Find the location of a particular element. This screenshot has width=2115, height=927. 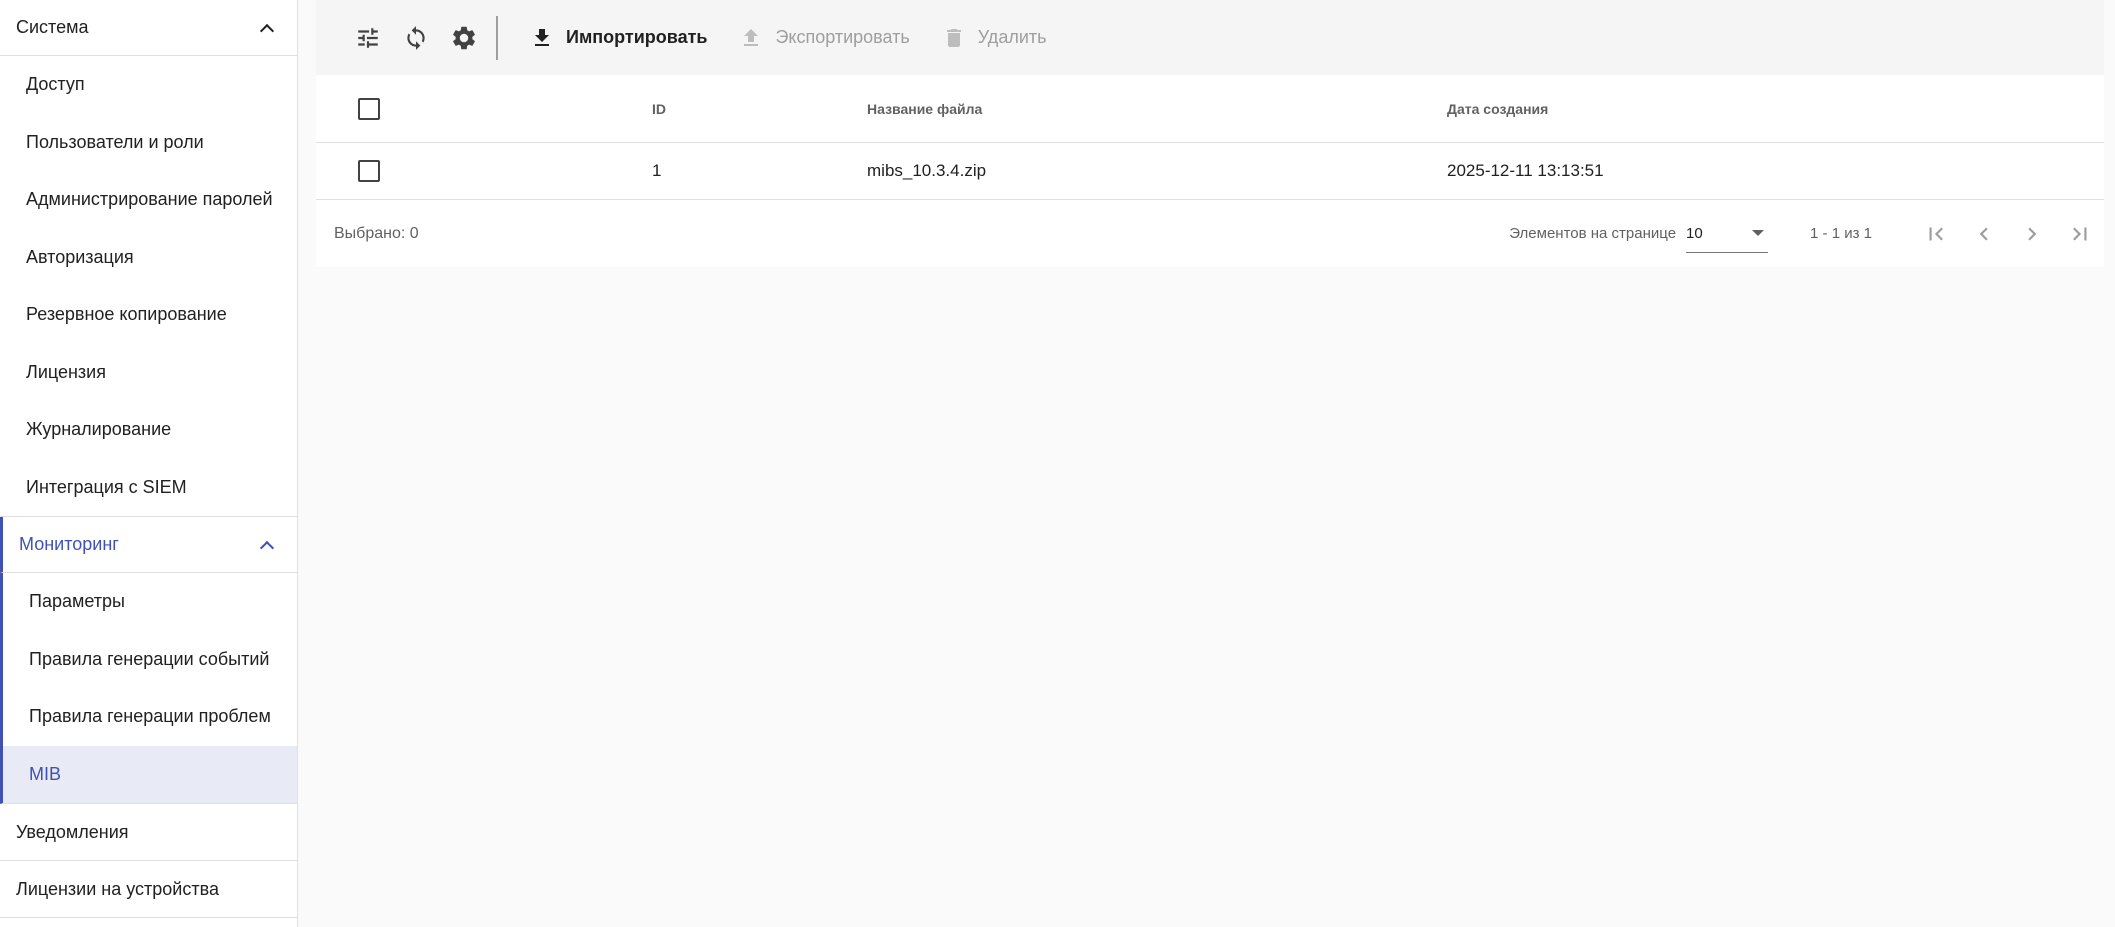

sidebar-section-monitoring: Мониторинг is located at coordinates (148, 545).